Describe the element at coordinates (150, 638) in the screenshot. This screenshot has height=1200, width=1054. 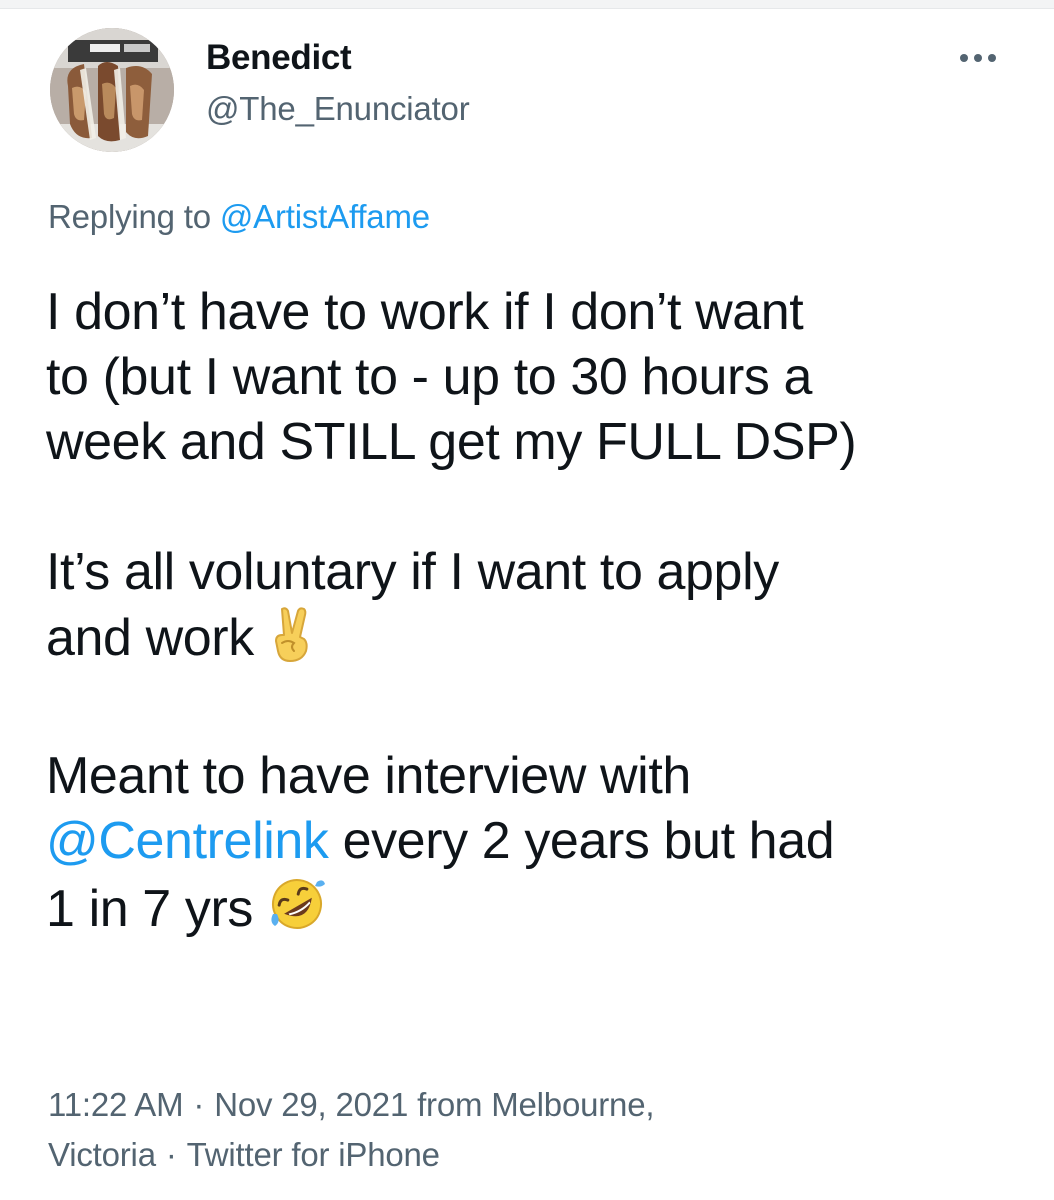
I see `tweet-line-text: and work` at that location.